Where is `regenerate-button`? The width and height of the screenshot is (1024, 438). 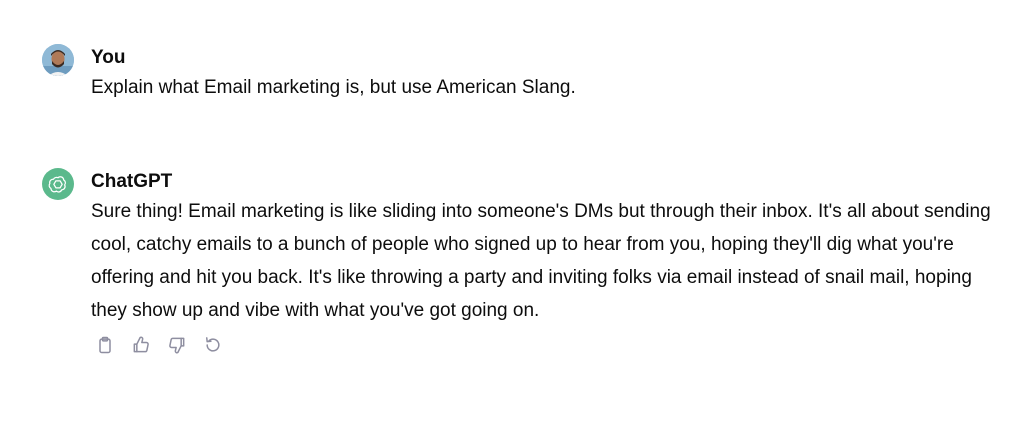 regenerate-button is located at coordinates (213, 345).